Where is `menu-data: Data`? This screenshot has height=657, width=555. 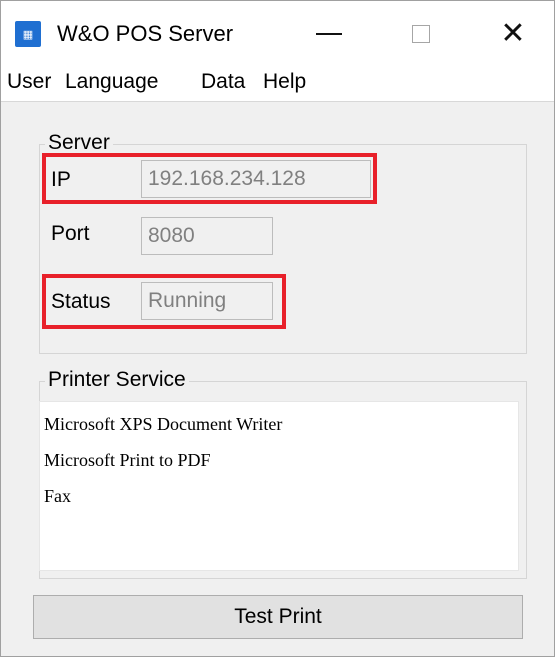
menu-data: Data is located at coordinates (223, 82).